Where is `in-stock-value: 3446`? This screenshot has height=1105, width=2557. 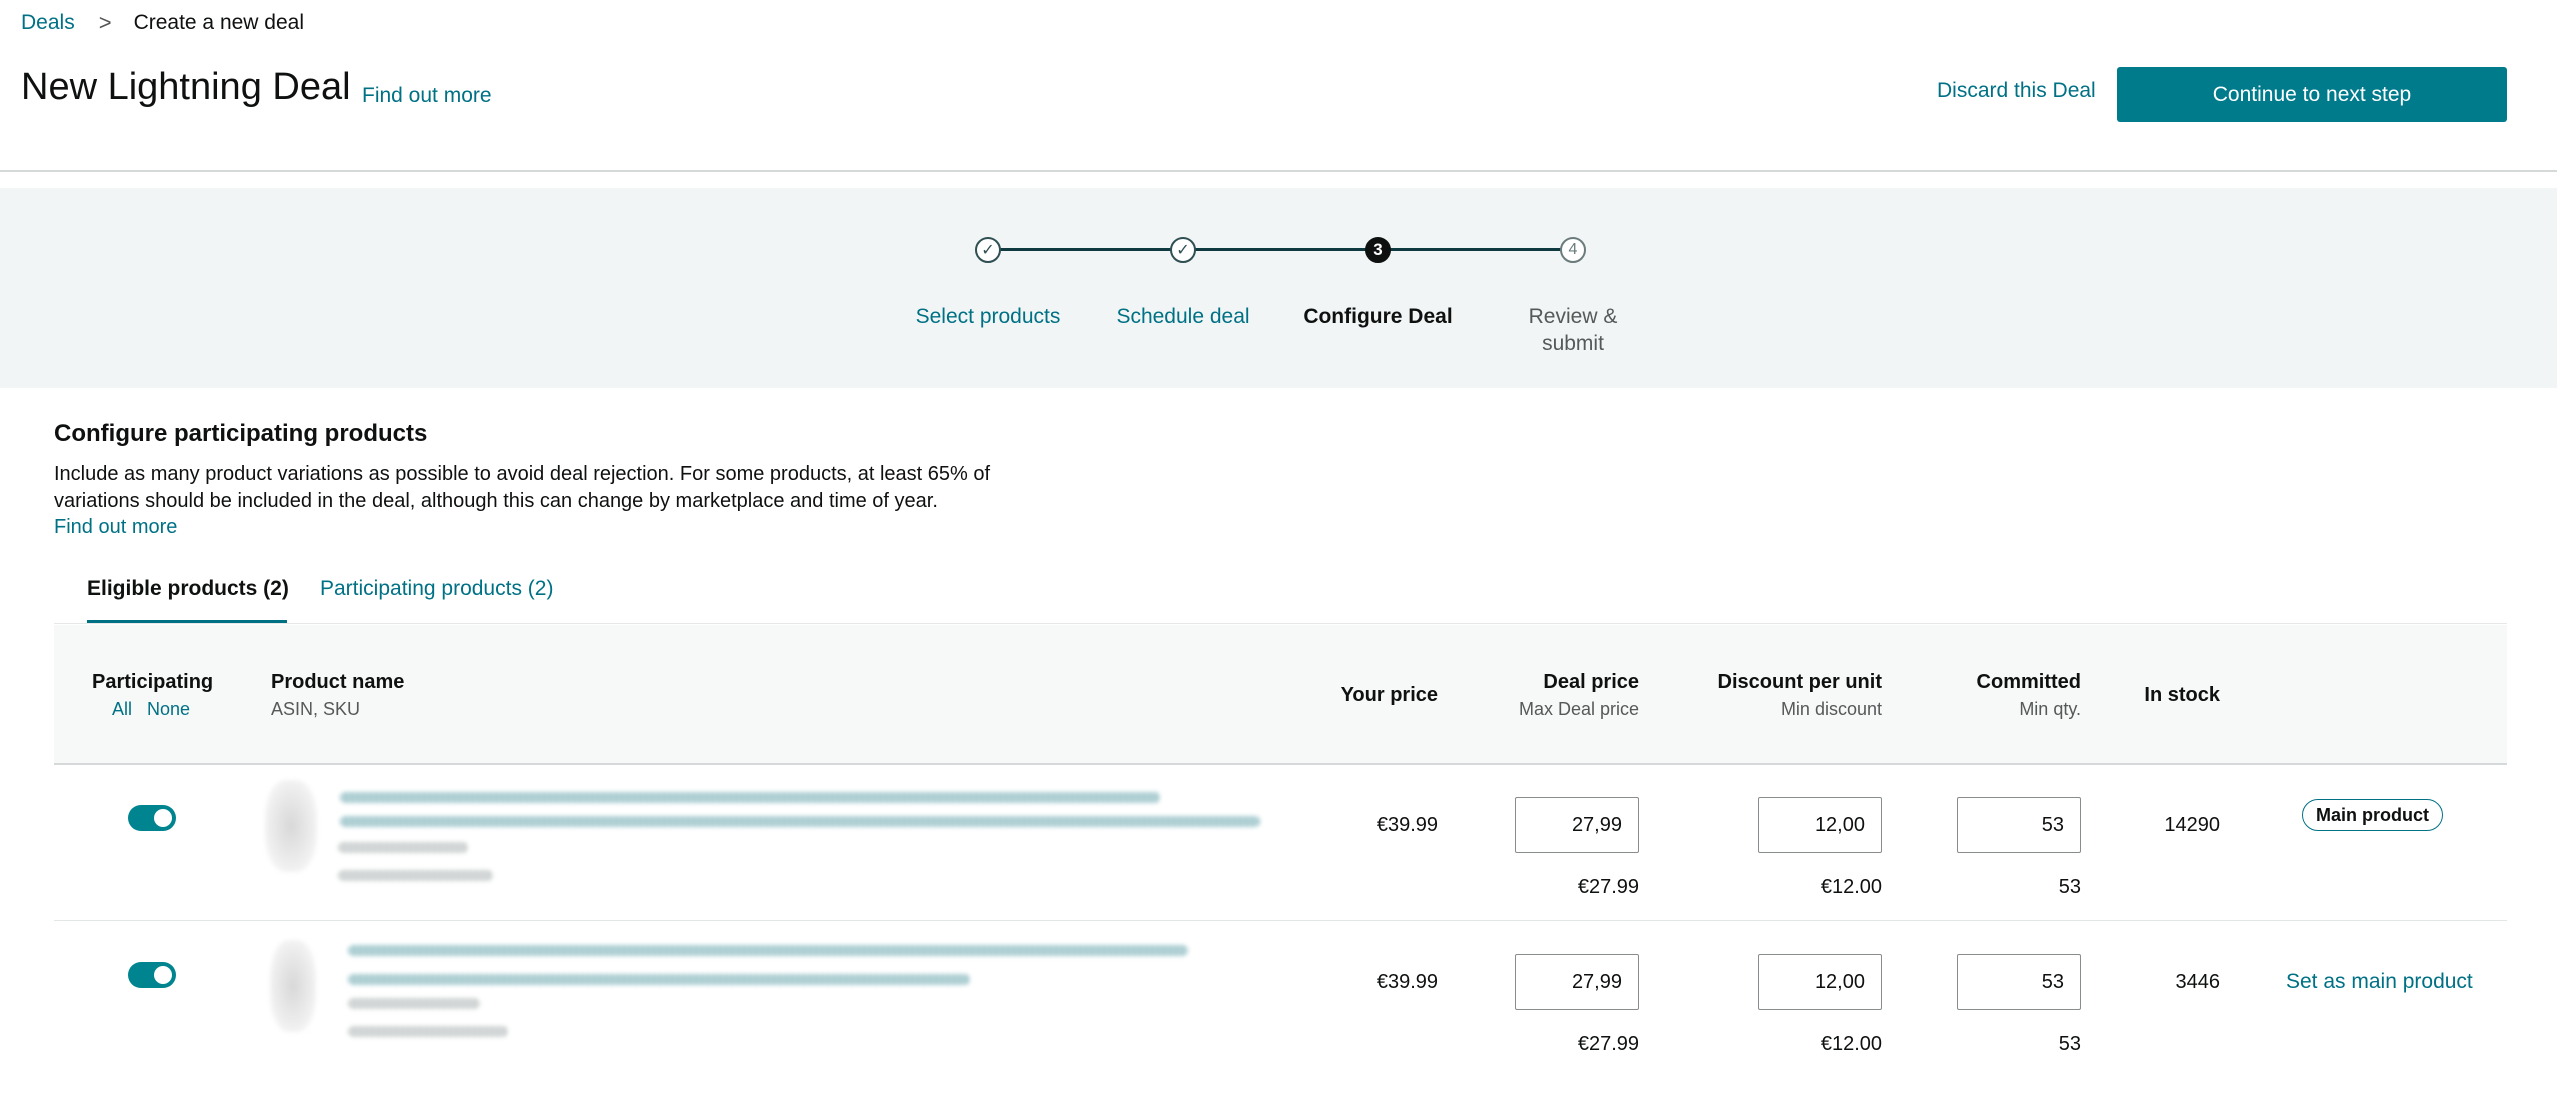
in-stock-value: 3446 is located at coordinates (2198, 982).